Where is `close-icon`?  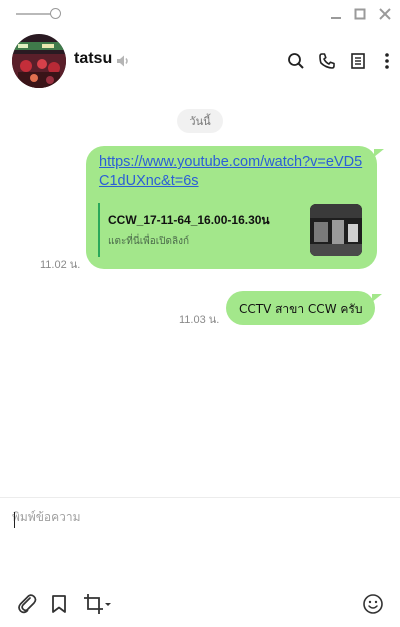
close-icon is located at coordinates (385, 14).